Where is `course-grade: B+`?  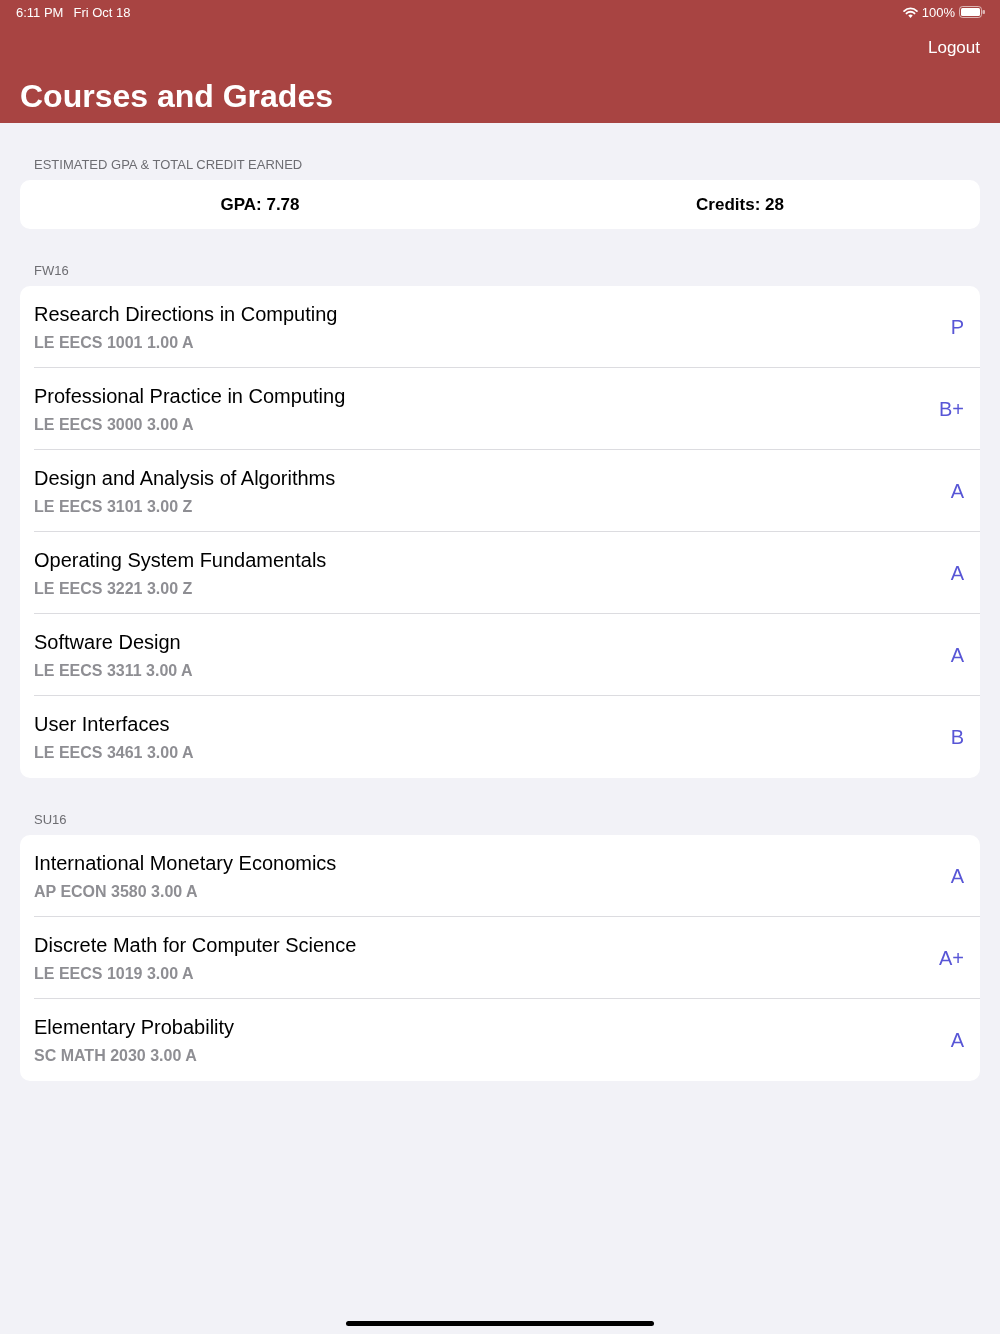
course-grade: B+ is located at coordinates (951, 409).